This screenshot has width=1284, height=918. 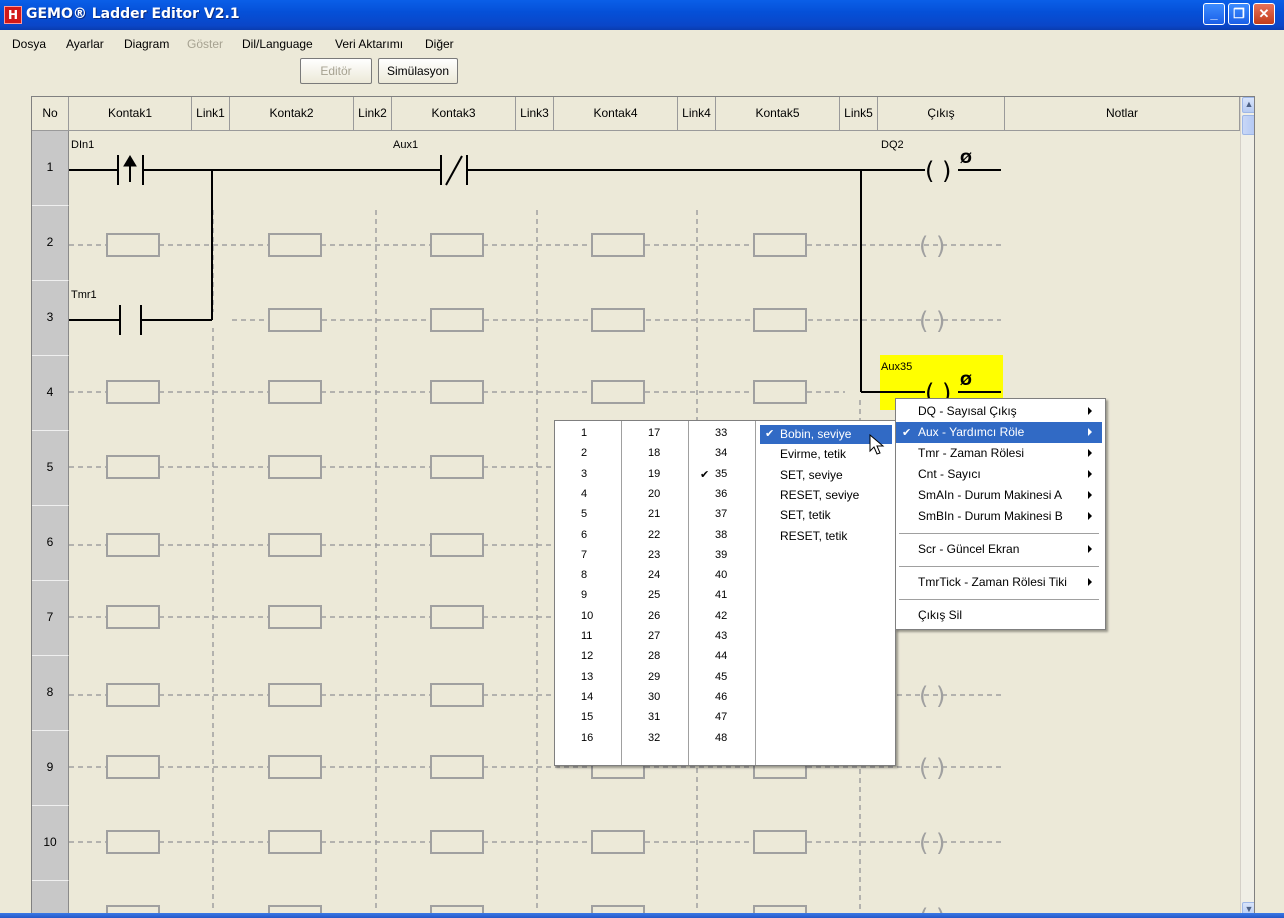 I want to click on number-option: 1, so click(x=584, y=433).